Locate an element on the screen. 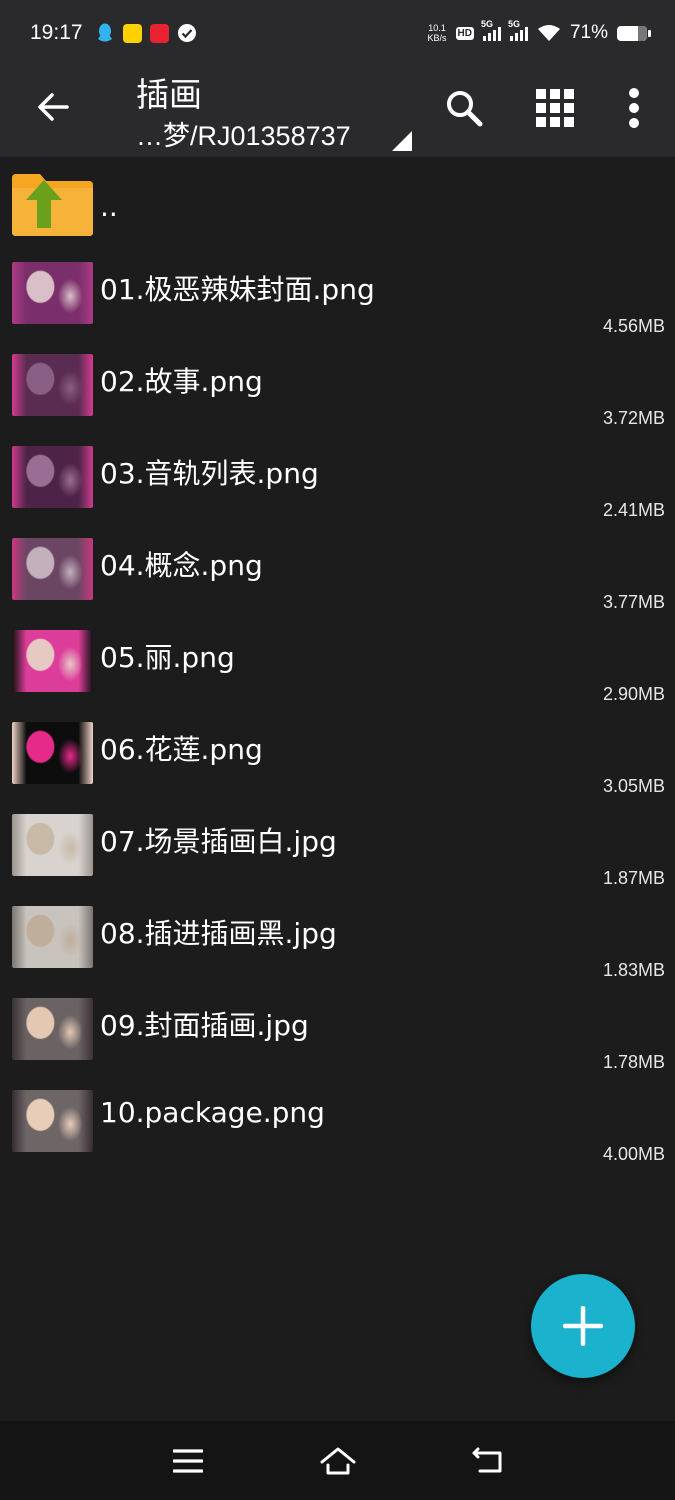  file-name: 01.极恶辣妹封面.png is located at coordinates (237, 289).